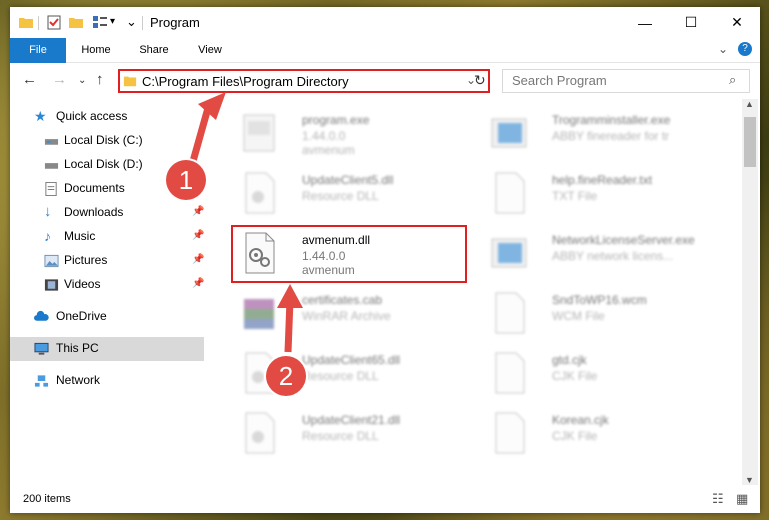 The image size is (769, 520). I want to click on recent-locations-icon: ⌄, so click(82, 80).